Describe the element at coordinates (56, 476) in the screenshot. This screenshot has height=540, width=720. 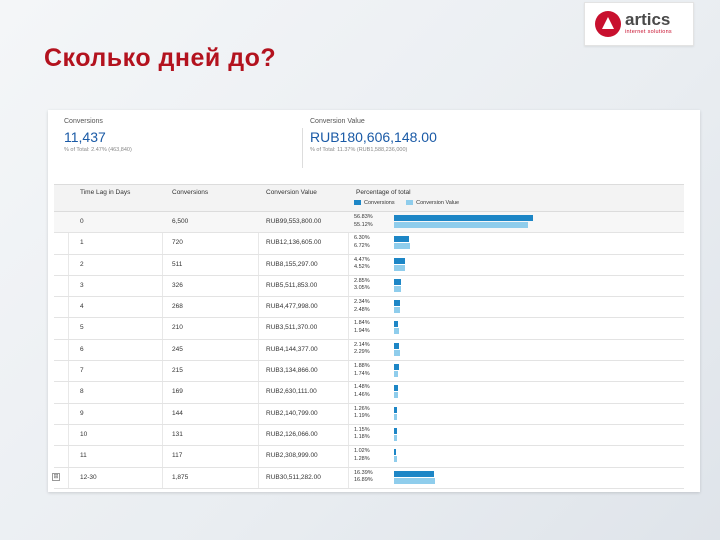
I see `expand-row-icon: ⊞` at that location.